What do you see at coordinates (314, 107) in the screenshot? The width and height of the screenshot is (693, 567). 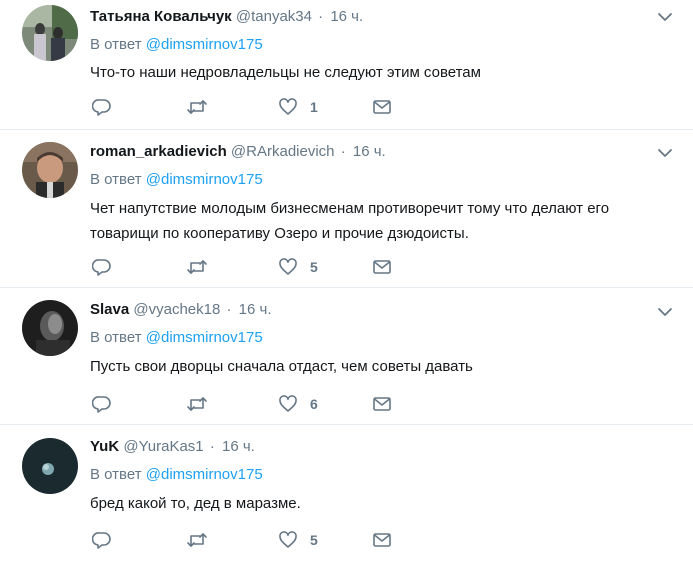 I see `like-count: 1` at bounding box center [314, 107].